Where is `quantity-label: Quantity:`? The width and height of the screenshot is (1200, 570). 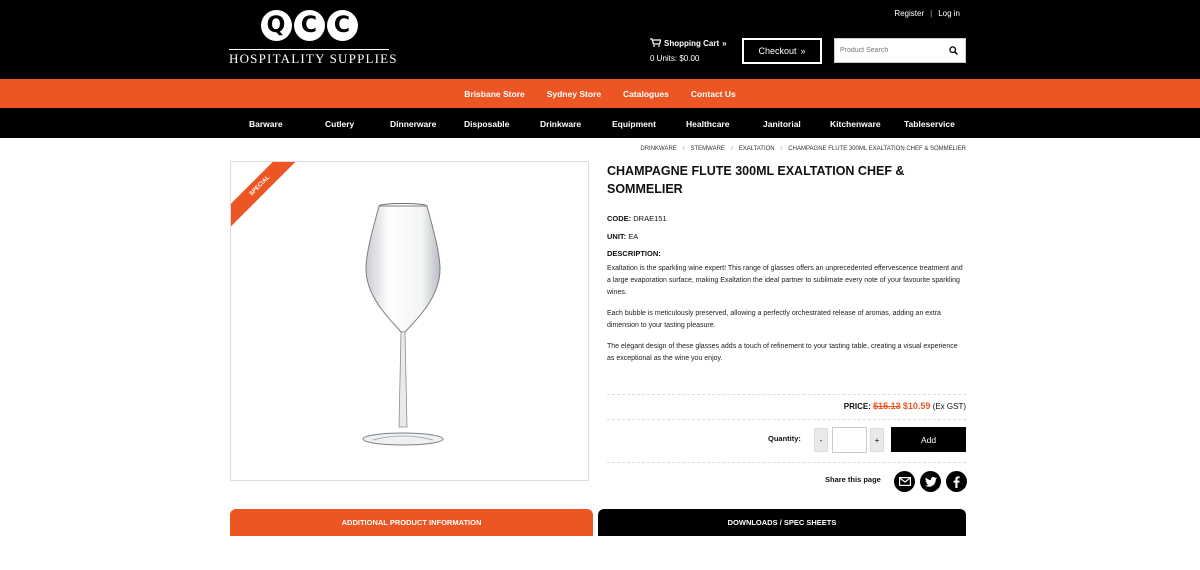 quantity-label: Quantity: is located at coordinates (784, 438).